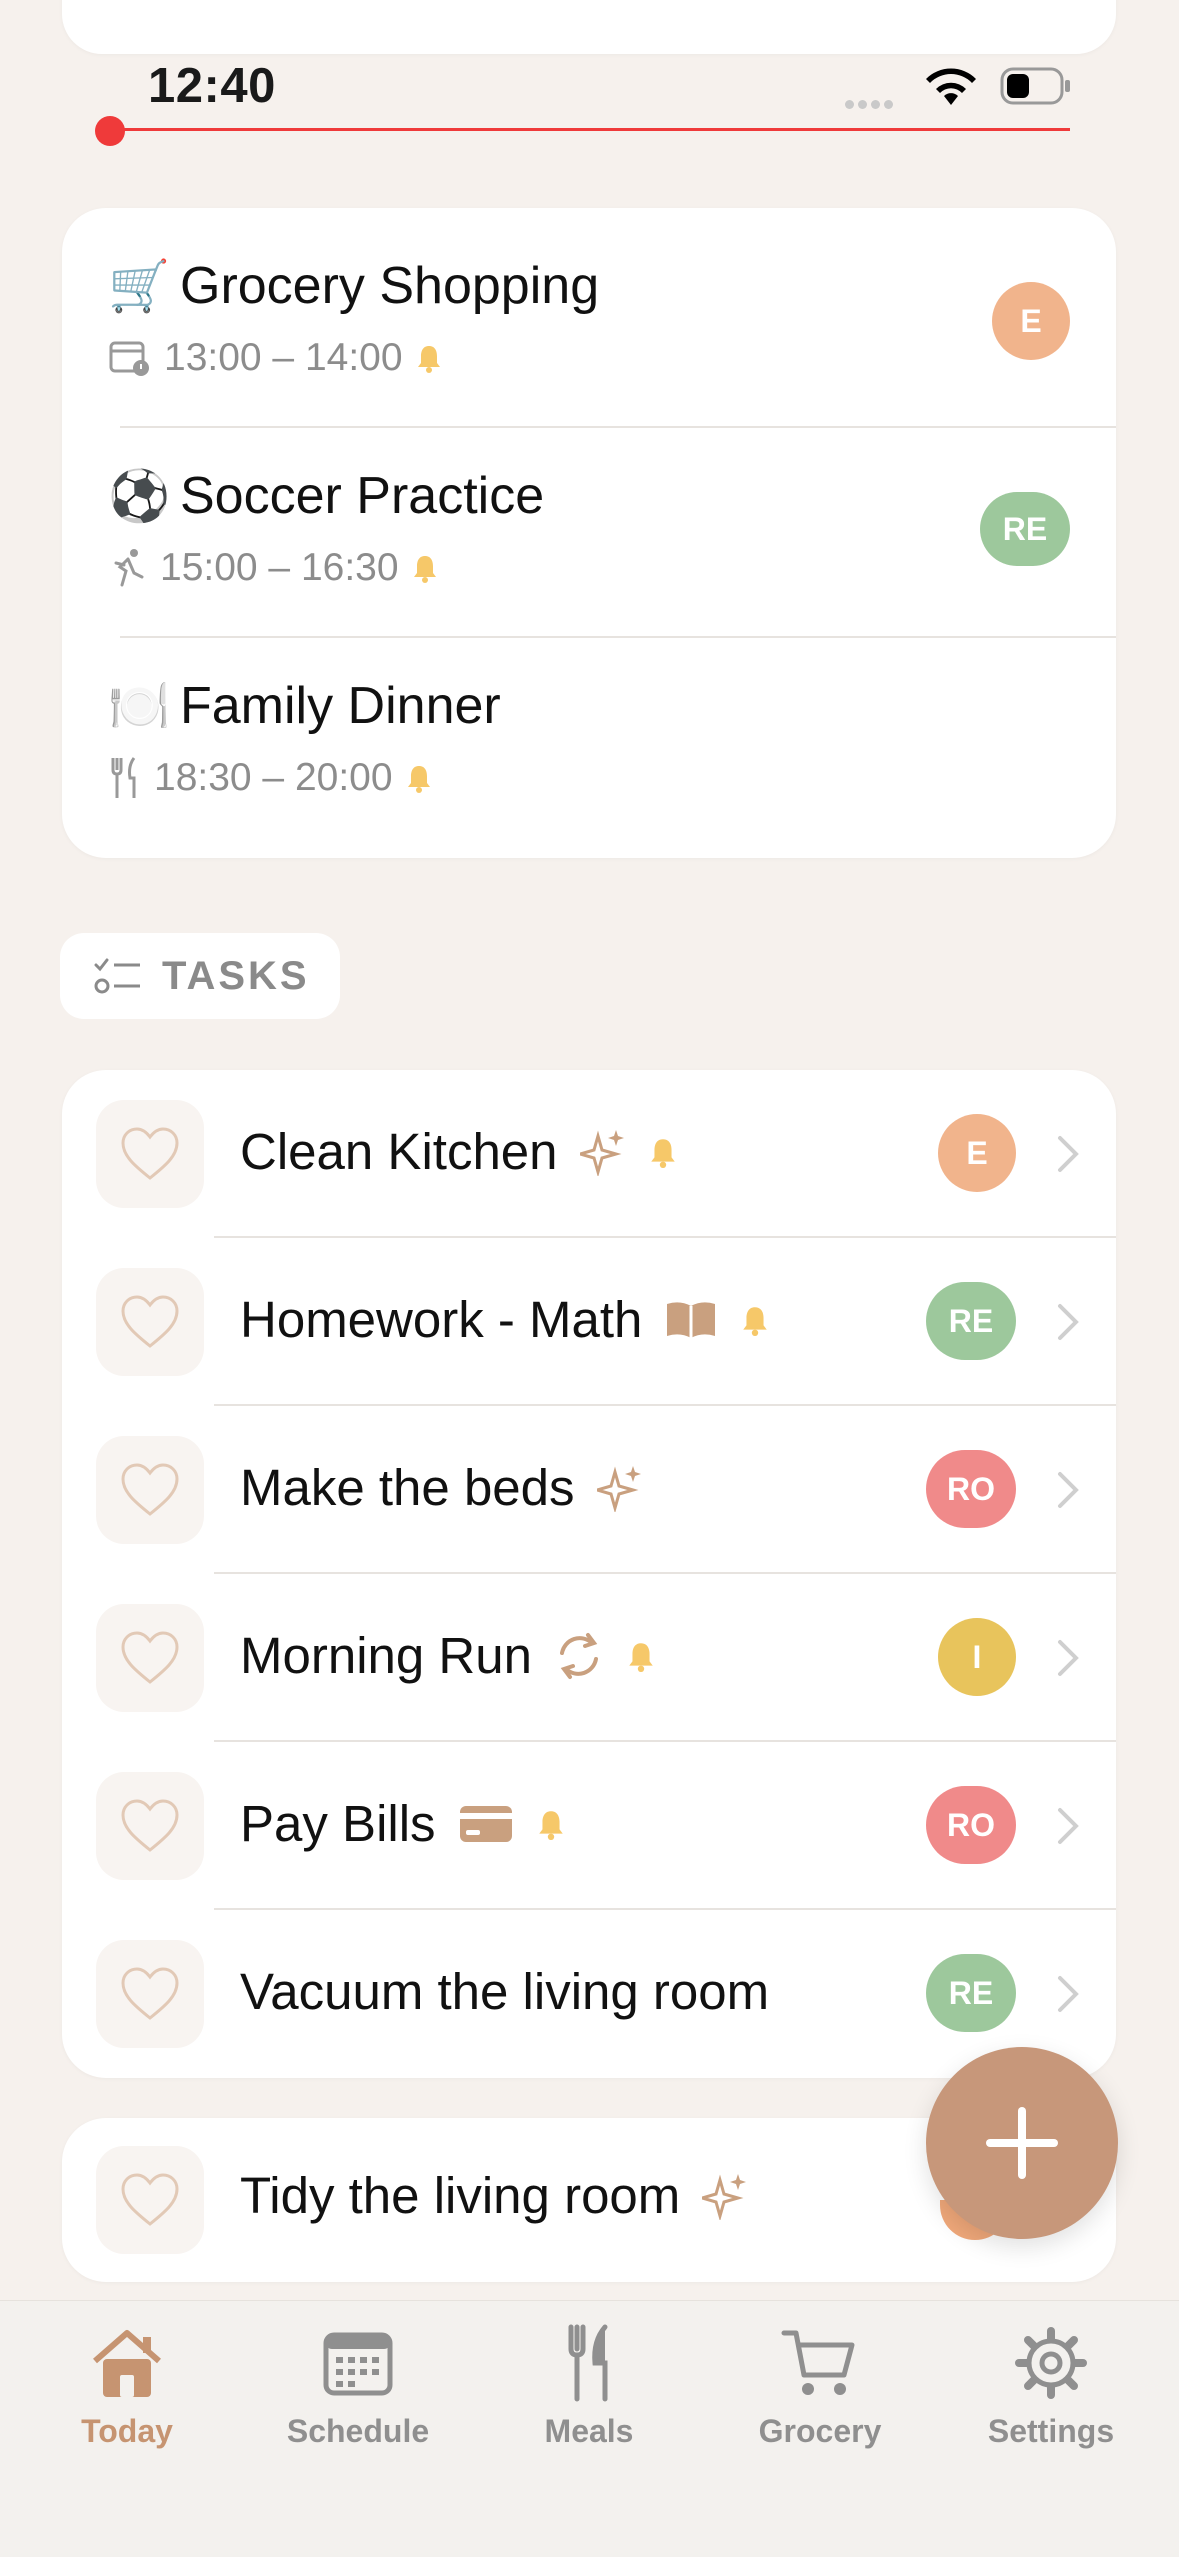 Image resolution: width=1179 pixels, height=2557 pixels. I want to click on running-icon, so click(129, 568).